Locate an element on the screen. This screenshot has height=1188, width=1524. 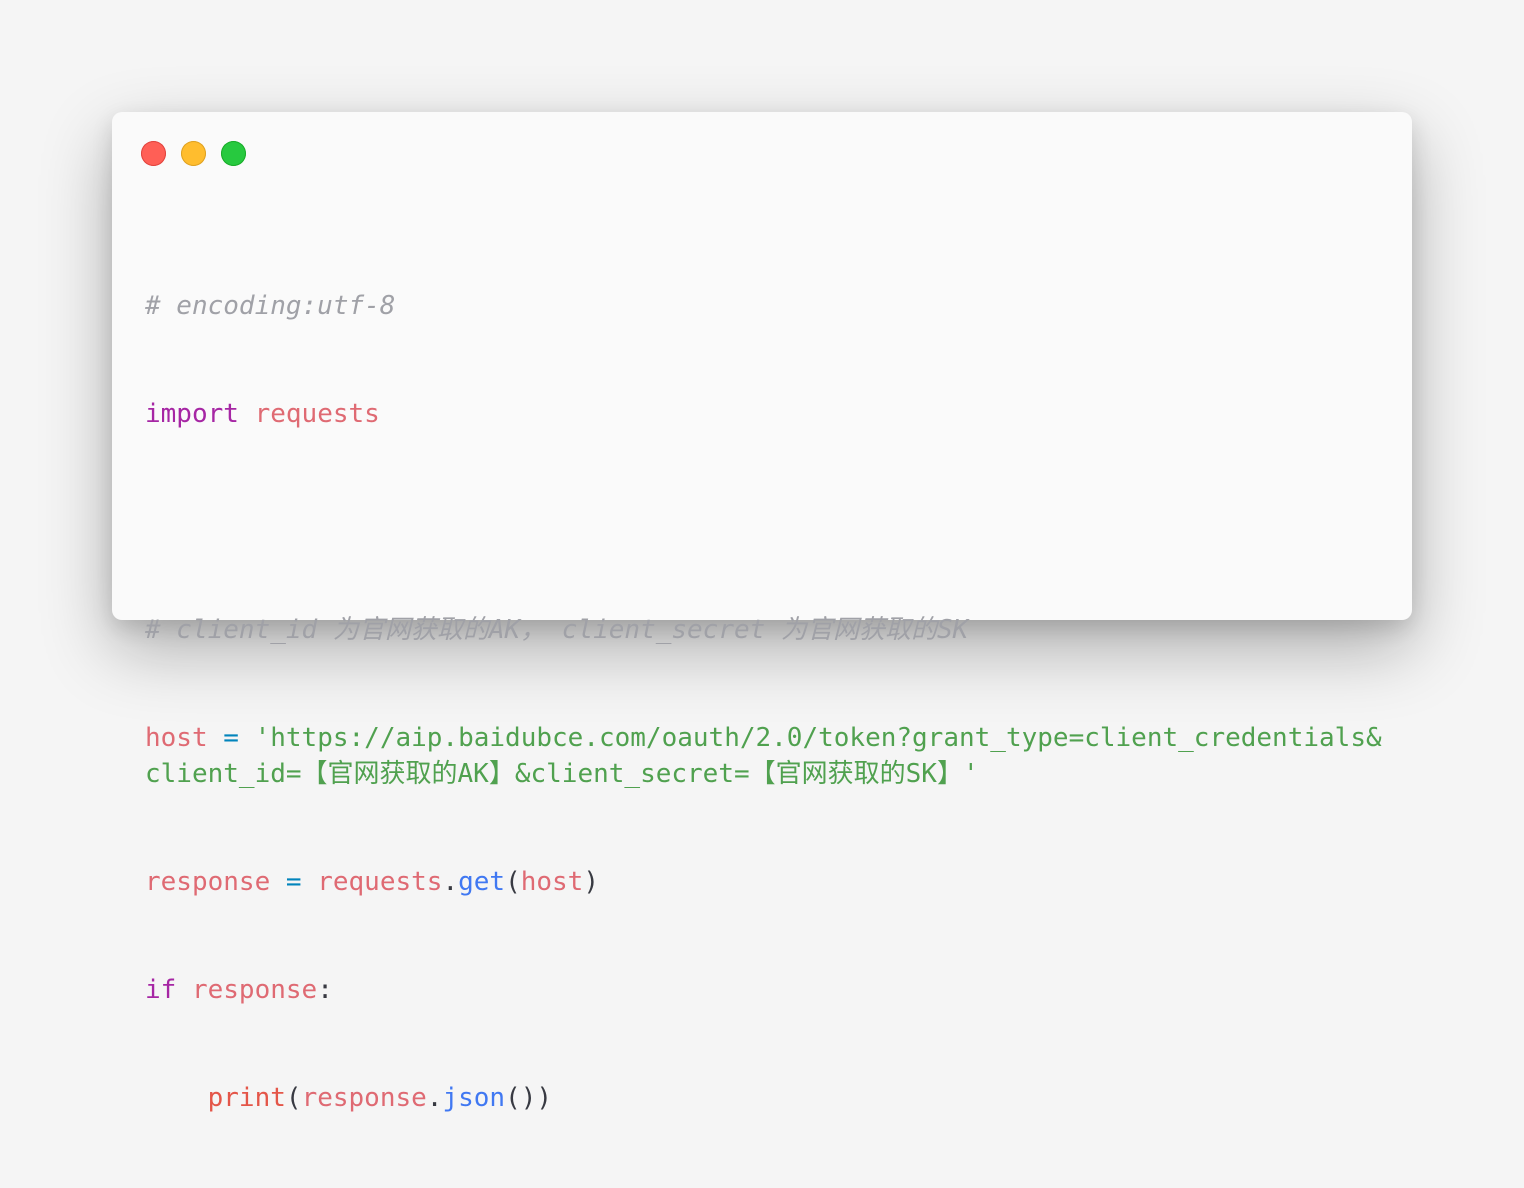
method-name: json is located at coordinates (474, 1098).